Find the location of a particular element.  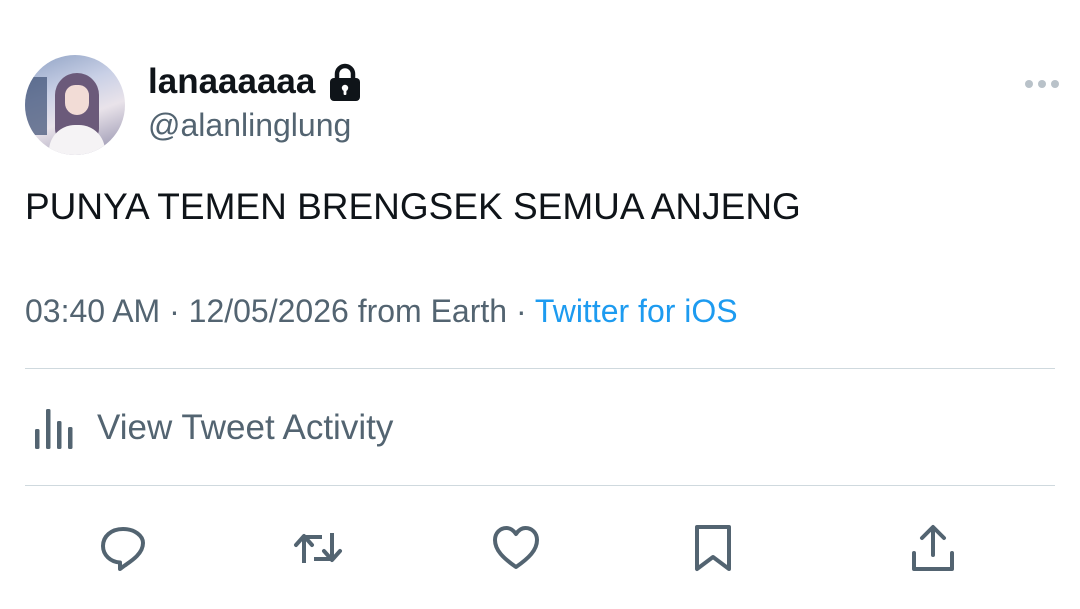

bookmark-icon is located at coordinates (713, 548).